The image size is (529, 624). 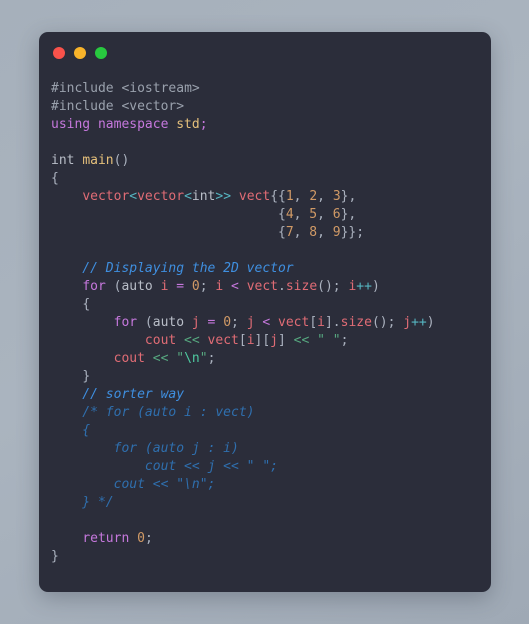 What do you see at coordinates (271, 233) in the screenshot?
I see `code-line: {7, 8, 9}};` at bounding box center [271, 233].